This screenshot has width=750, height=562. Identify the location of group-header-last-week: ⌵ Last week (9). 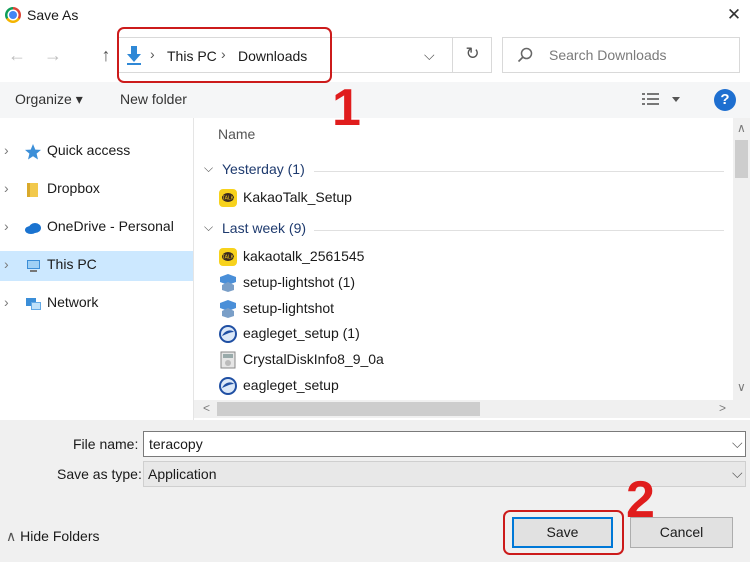
(464, 230).